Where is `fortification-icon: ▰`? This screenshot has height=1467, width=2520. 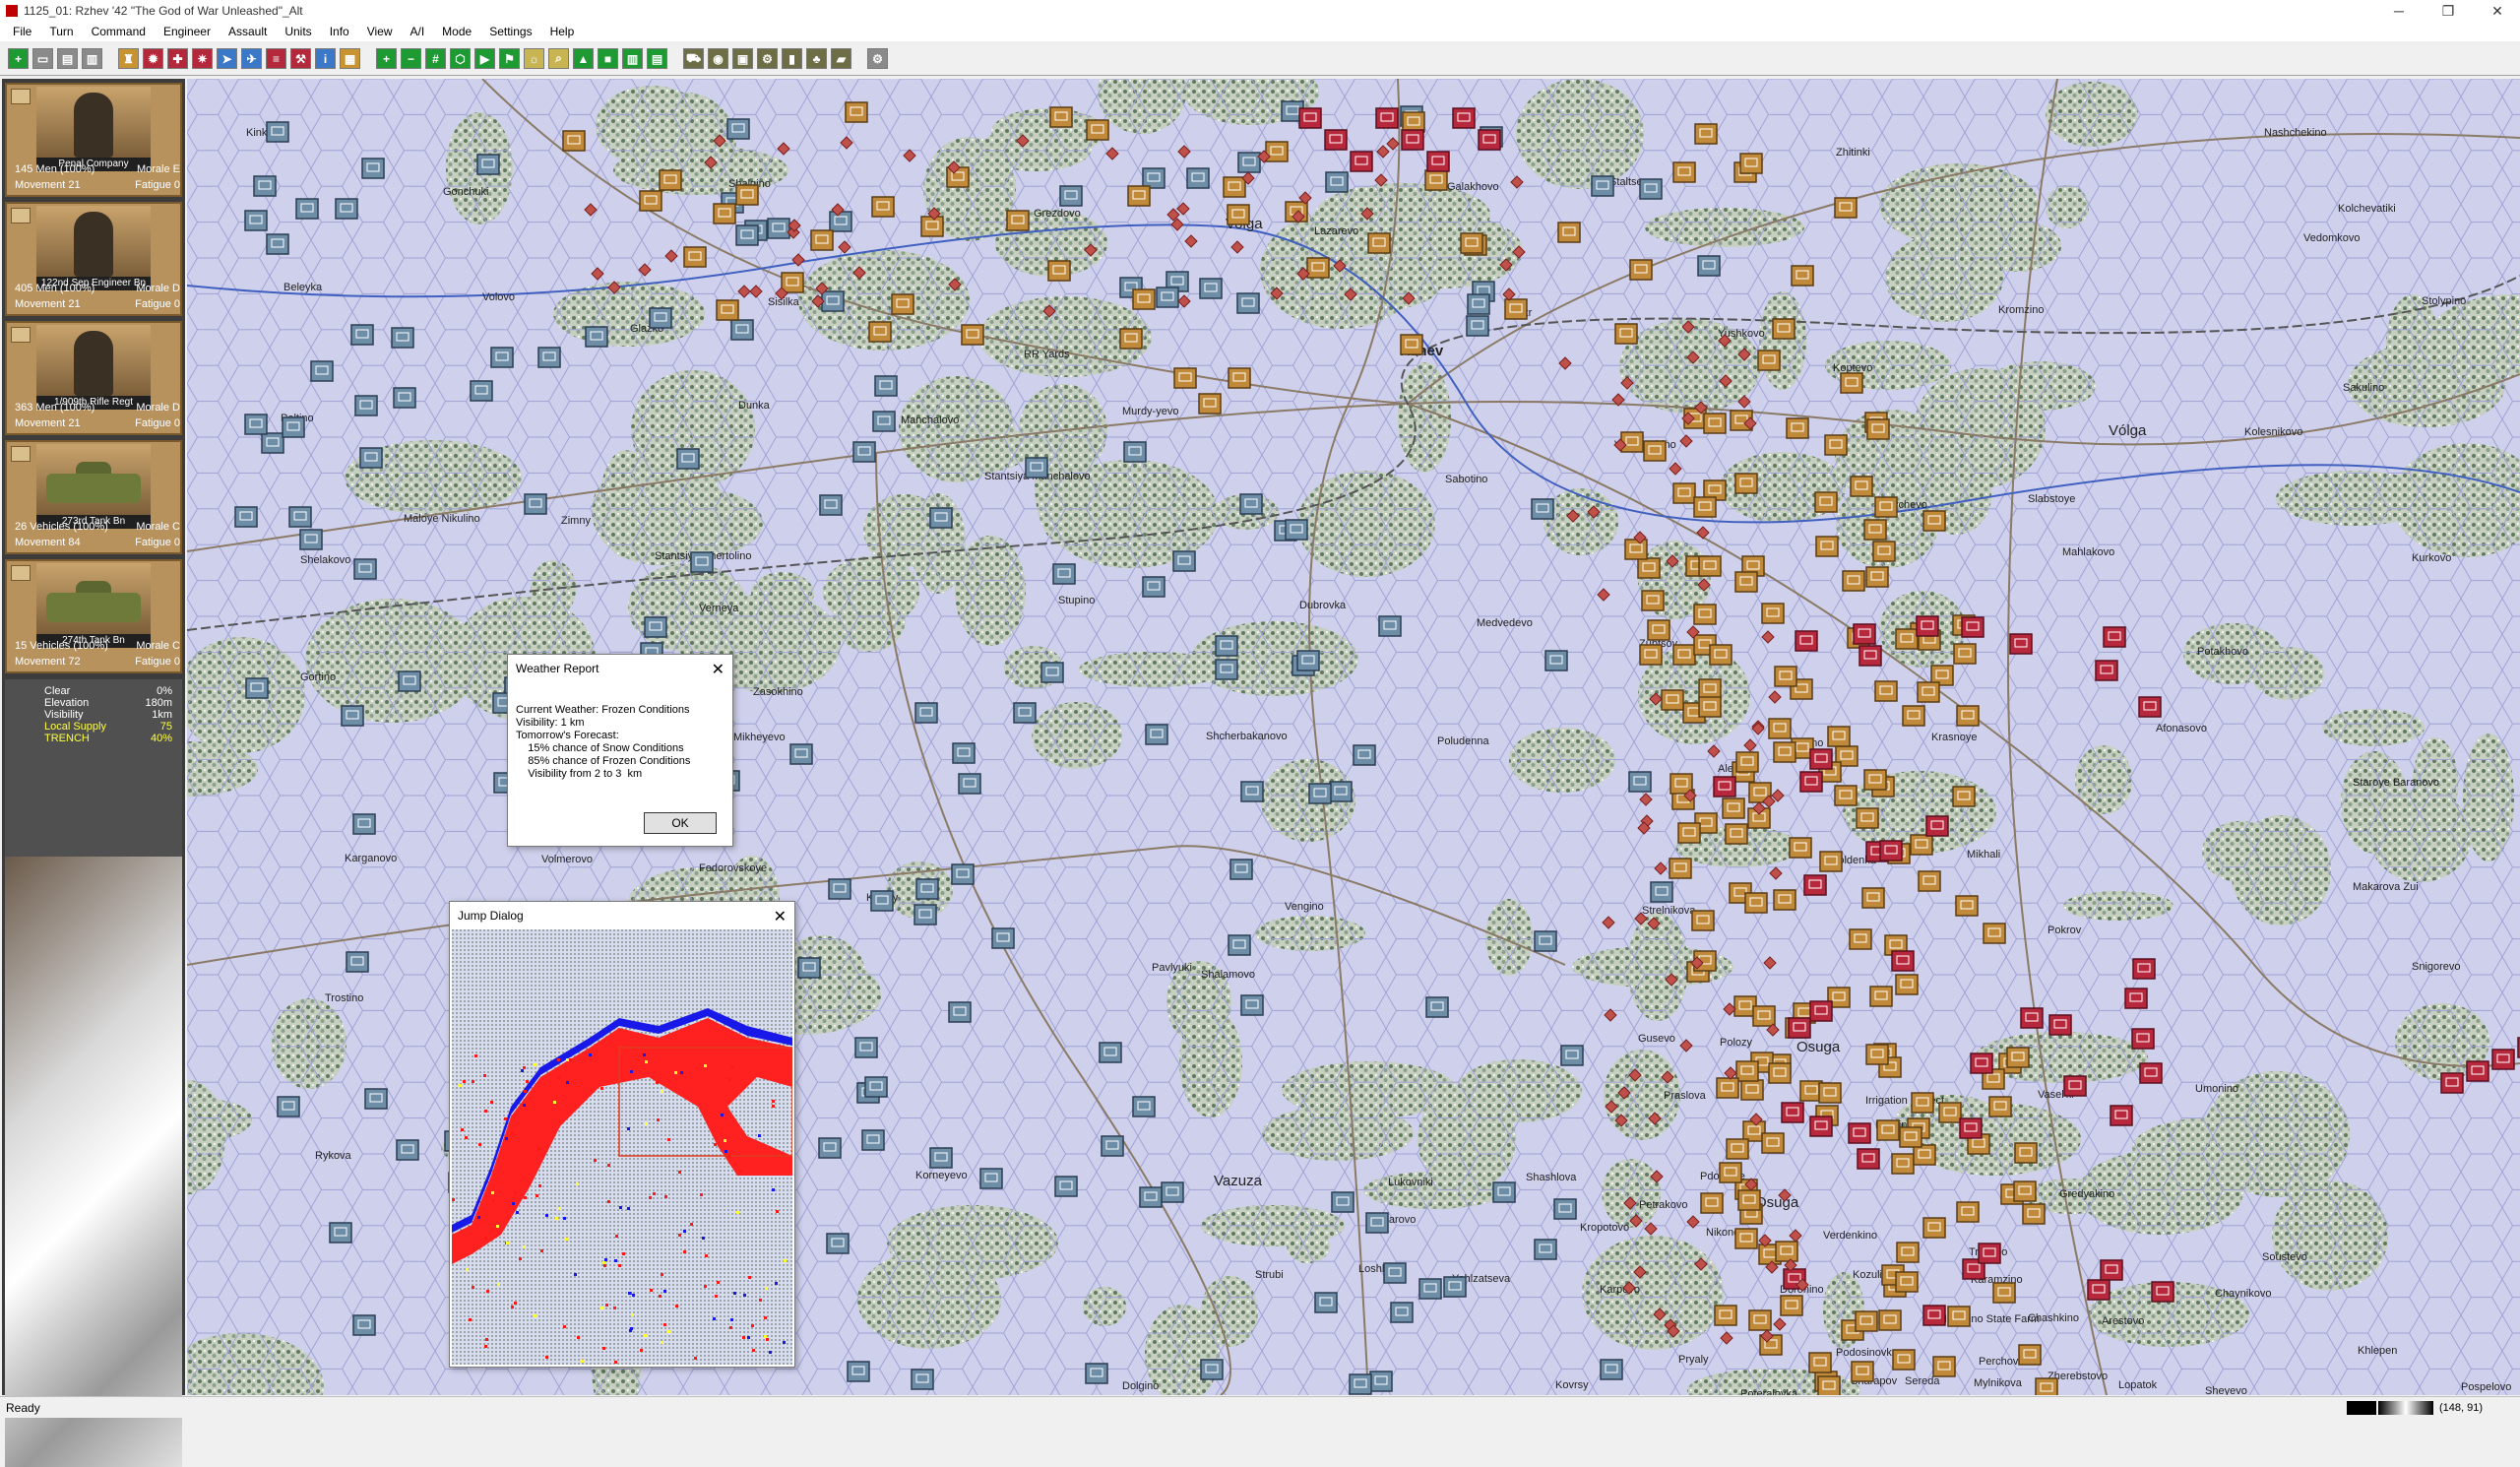
fortification-icon: ▰ is located at coordinates (841, 58).